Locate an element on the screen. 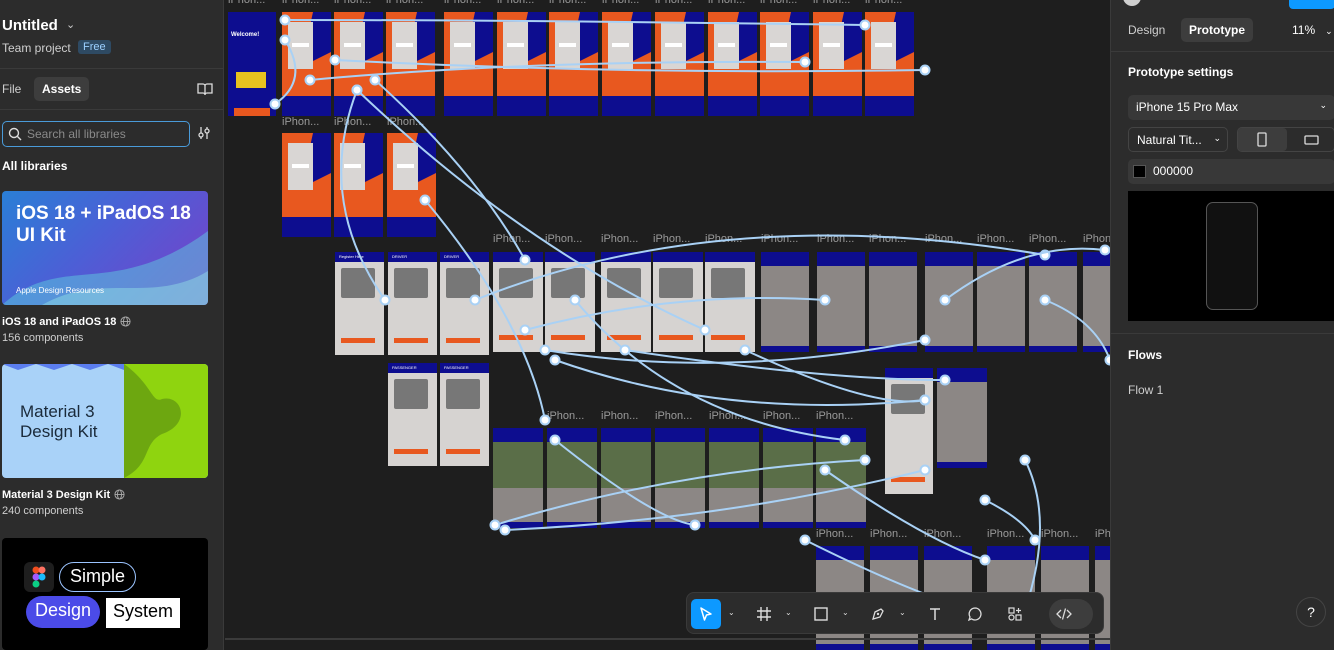  text-tool-icon is located at coordinates (935, 614).